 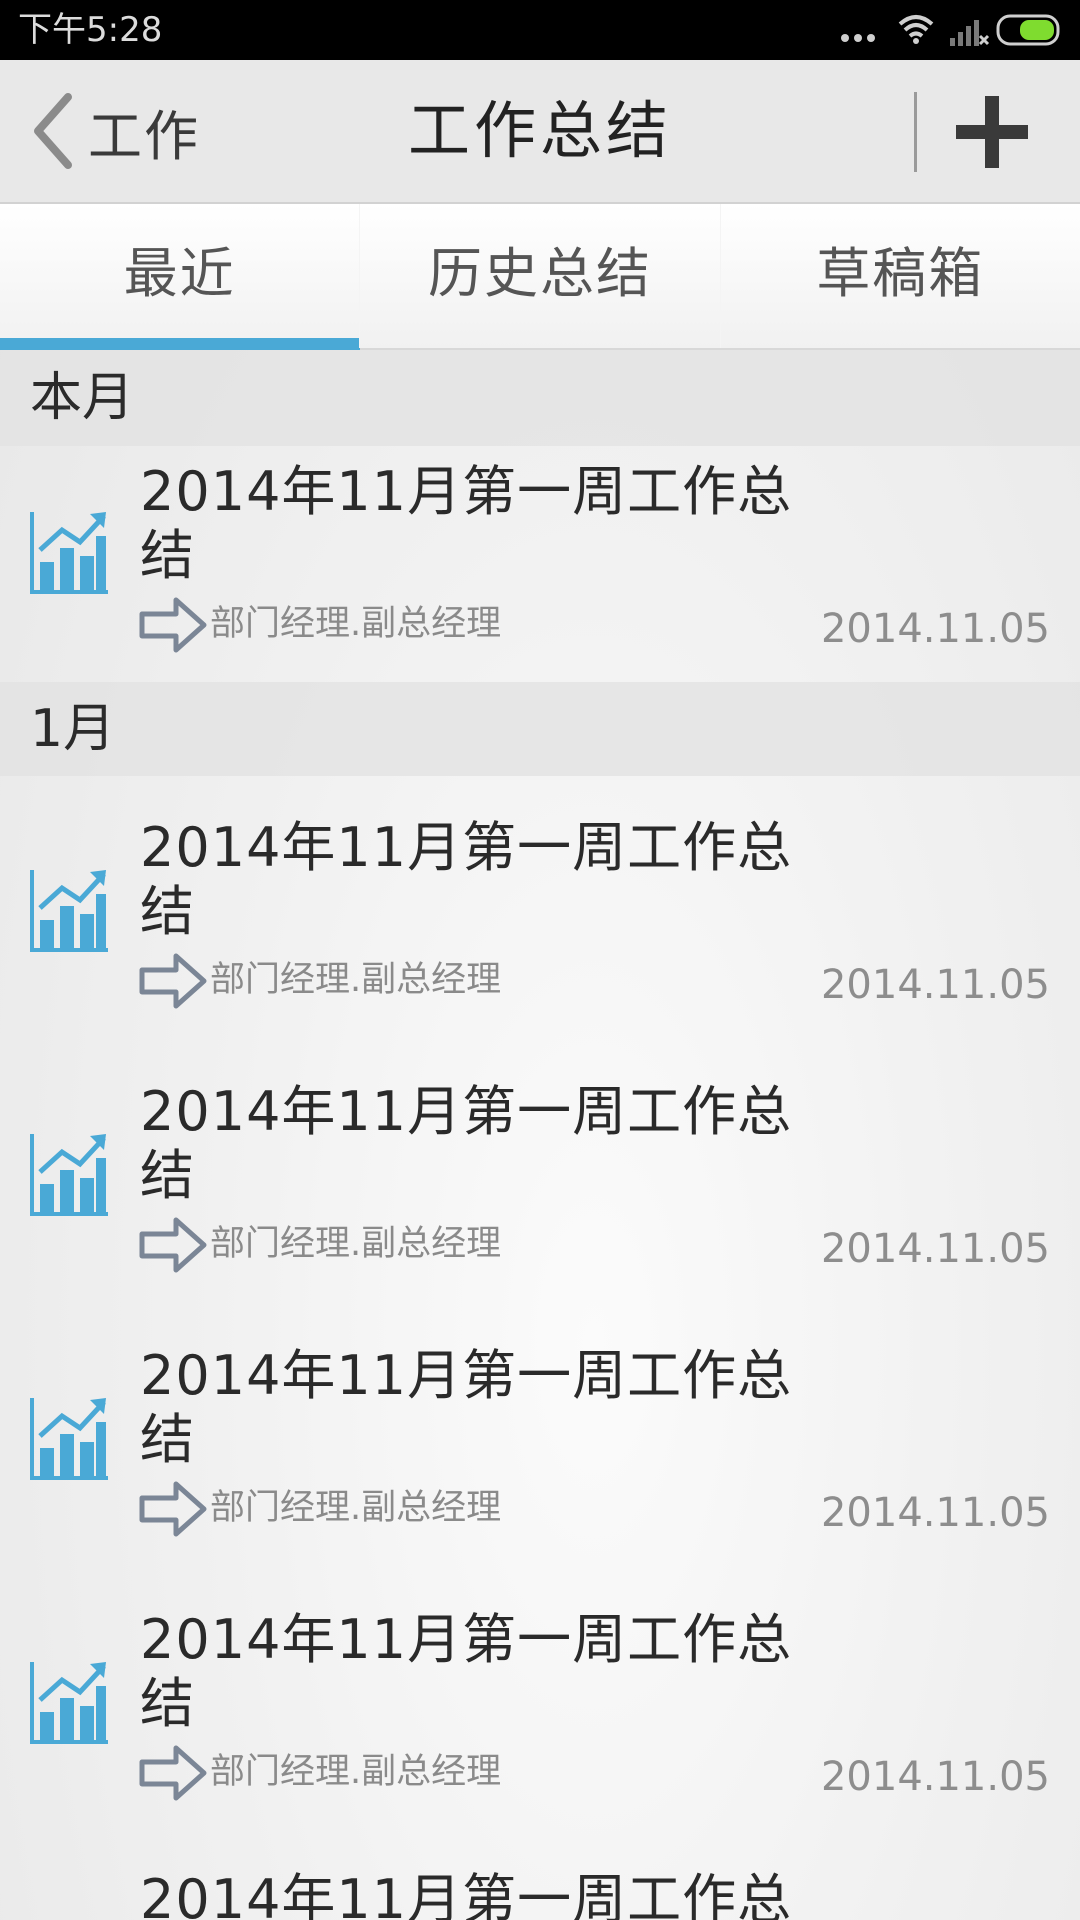 I want to click on more-dots-icon, so click(x=858, y=38).